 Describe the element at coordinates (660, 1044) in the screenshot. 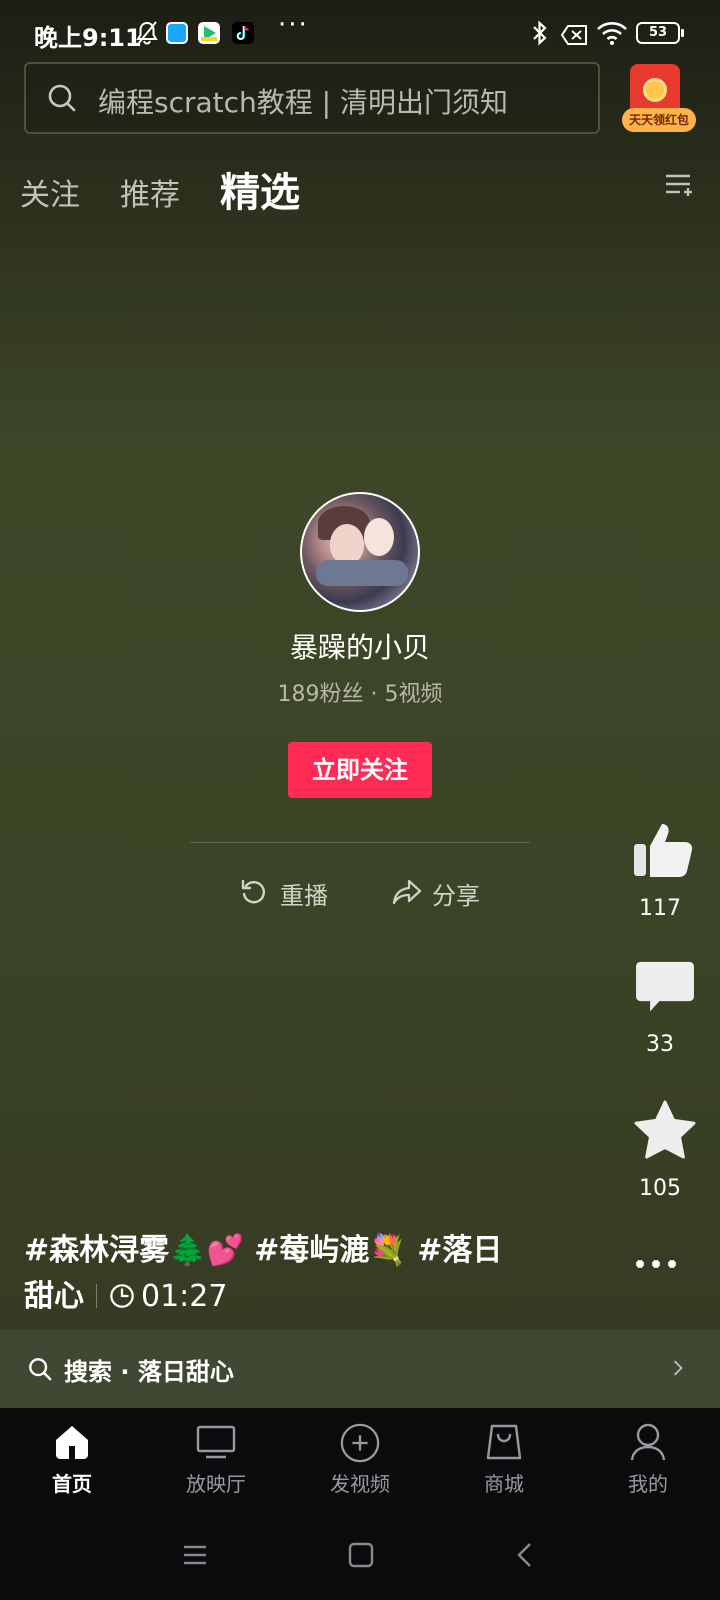

I see `comment-count: 33` at that location.